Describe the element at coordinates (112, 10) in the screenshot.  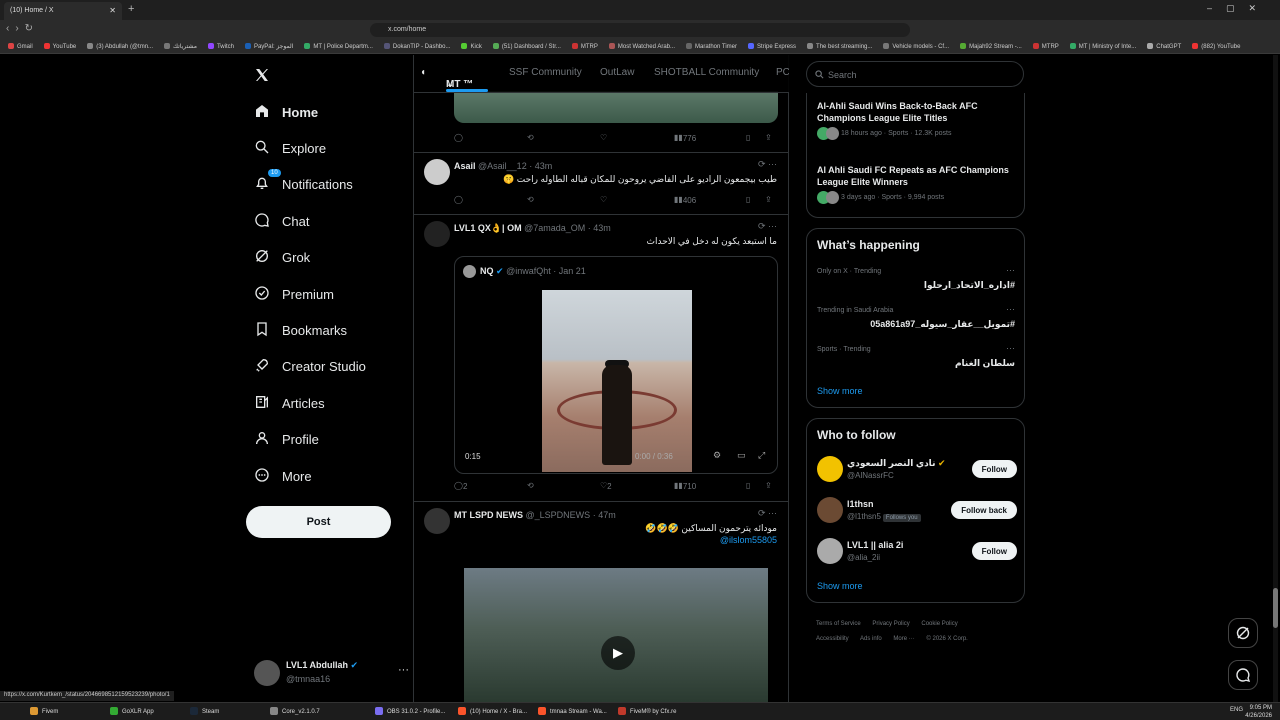
I see `close-tab-icon: ✕` at that location.